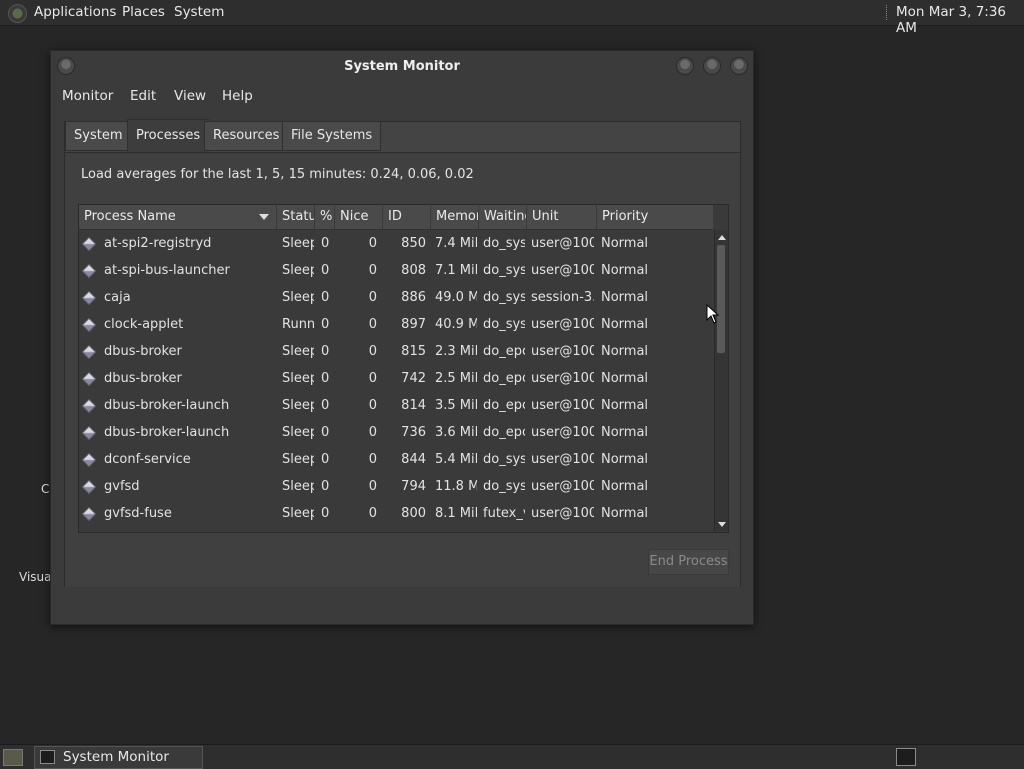 This screenshot has width=1024, height=769. Describe the element at coordinates (721, 380) in the screenshot. I see `vertical-scrollbar` at that location.